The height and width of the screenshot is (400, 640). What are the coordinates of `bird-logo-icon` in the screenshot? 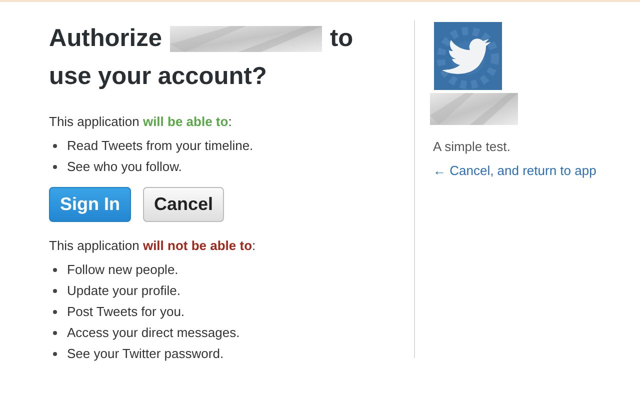 It's located at (468, 56).